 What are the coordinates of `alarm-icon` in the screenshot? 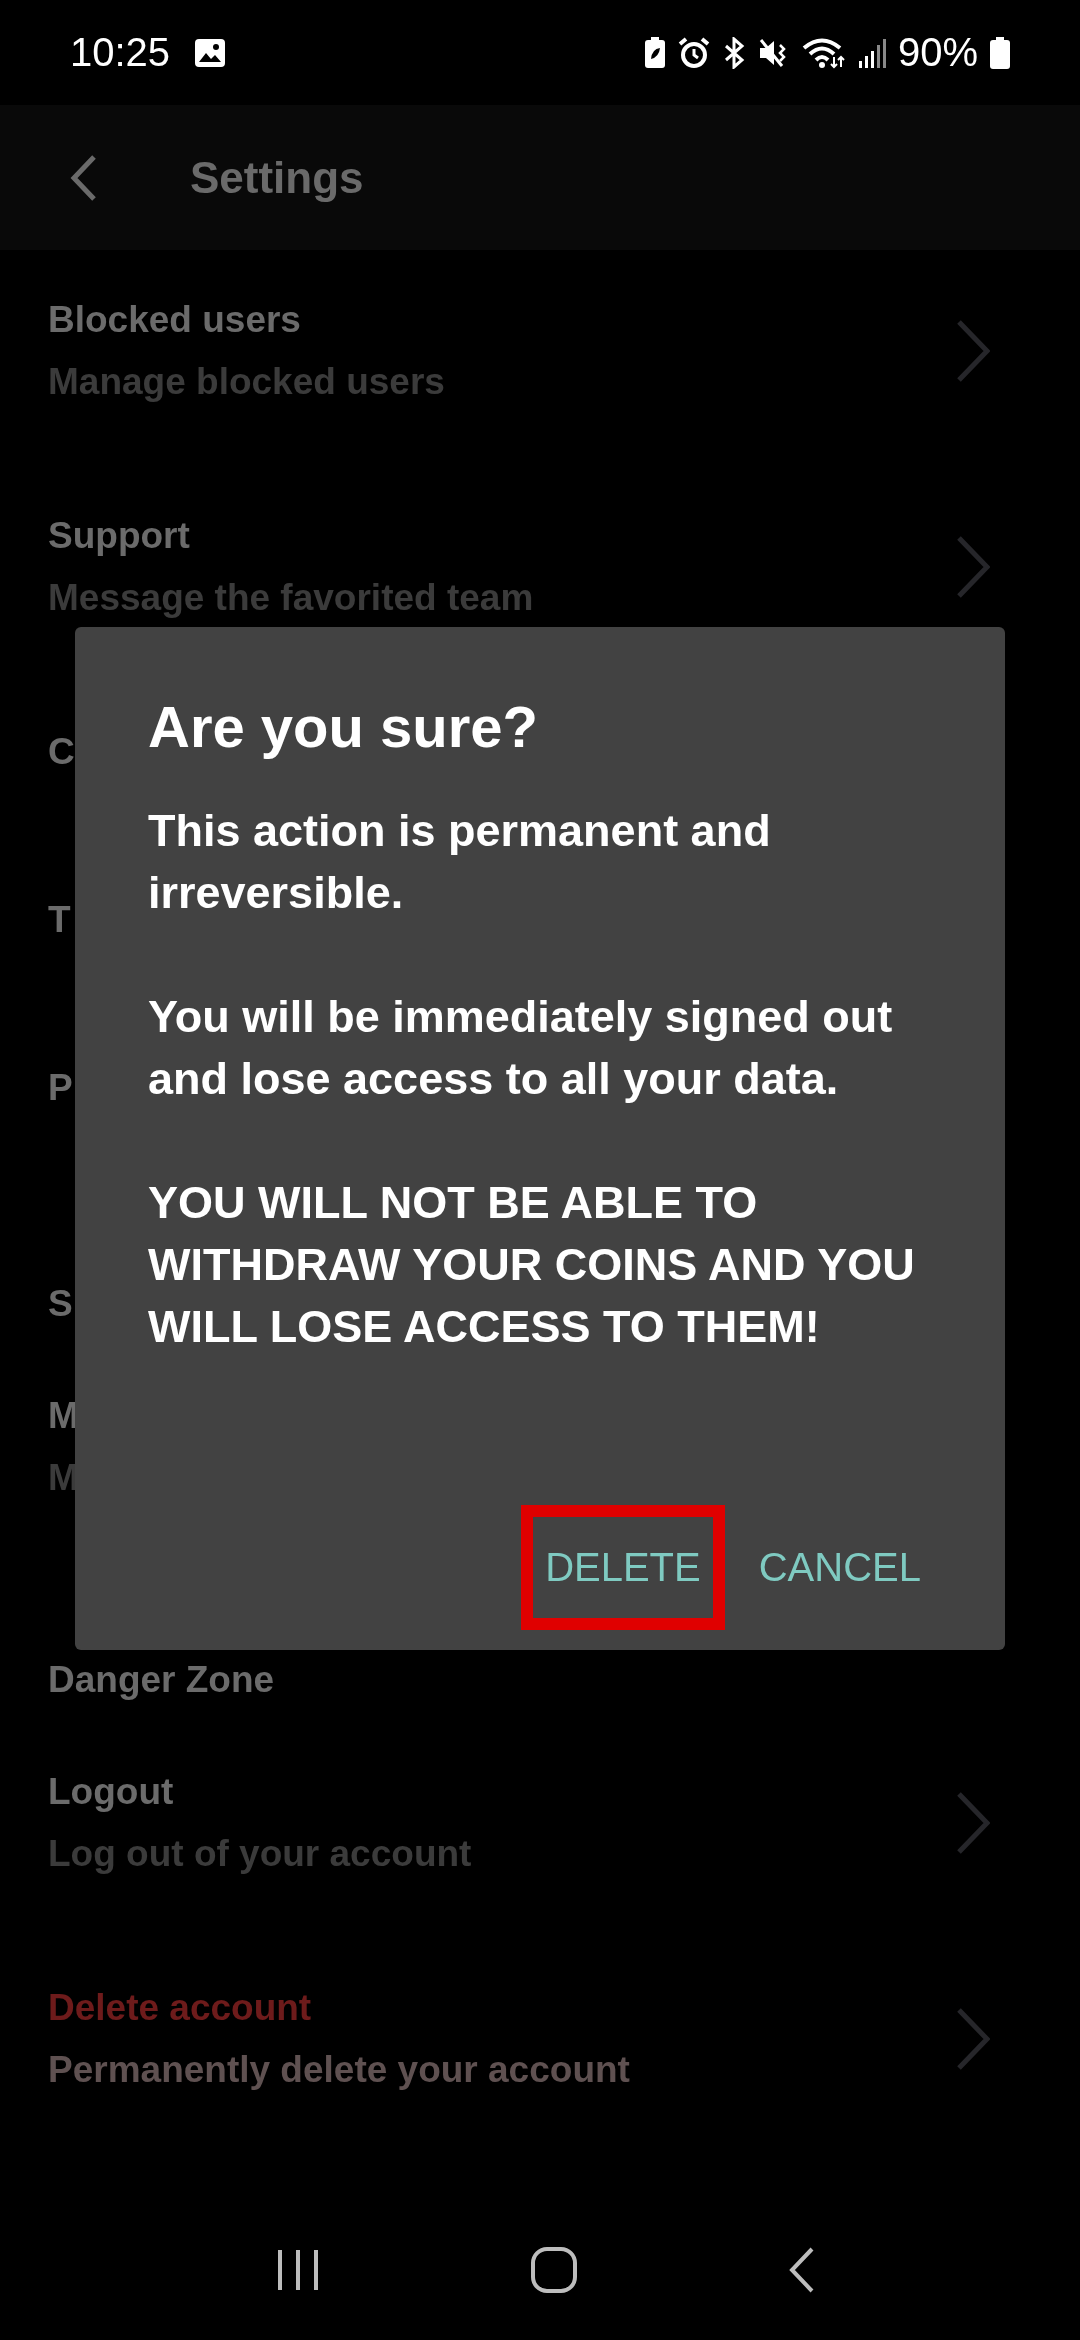 It's located at (693, 52).